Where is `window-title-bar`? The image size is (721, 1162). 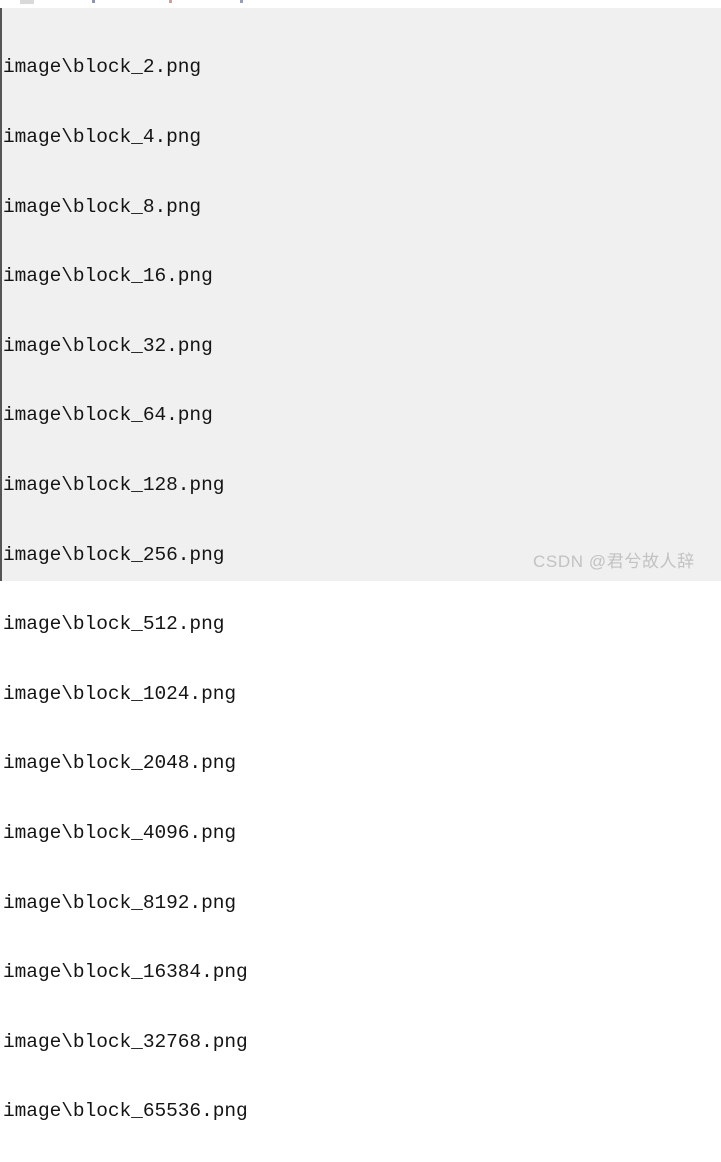 window-title-bar is located at coordinates (360, 4).